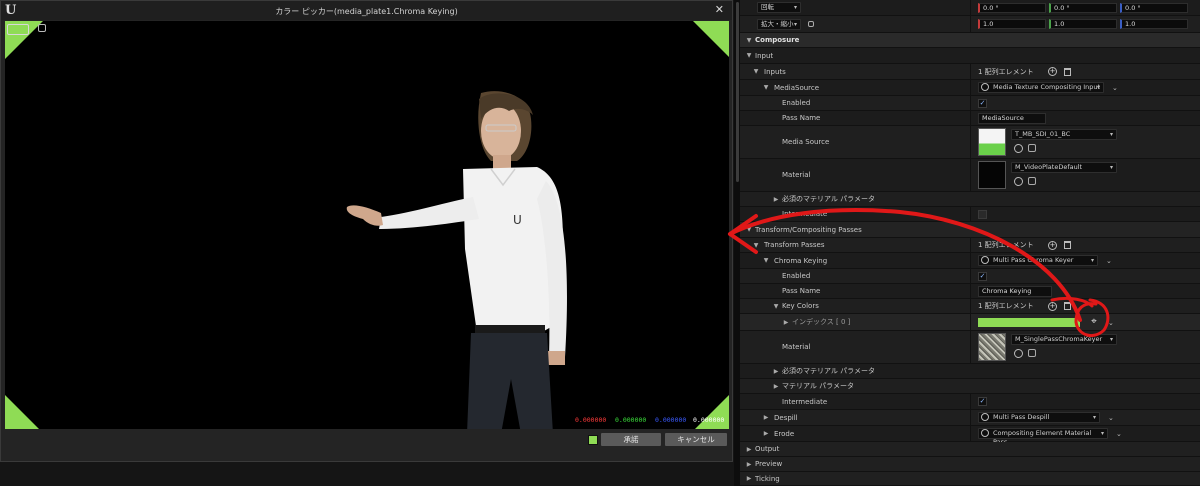 The image size is (1200, 486). I want to click on group-output: ▶ Output, so click(970, 449).